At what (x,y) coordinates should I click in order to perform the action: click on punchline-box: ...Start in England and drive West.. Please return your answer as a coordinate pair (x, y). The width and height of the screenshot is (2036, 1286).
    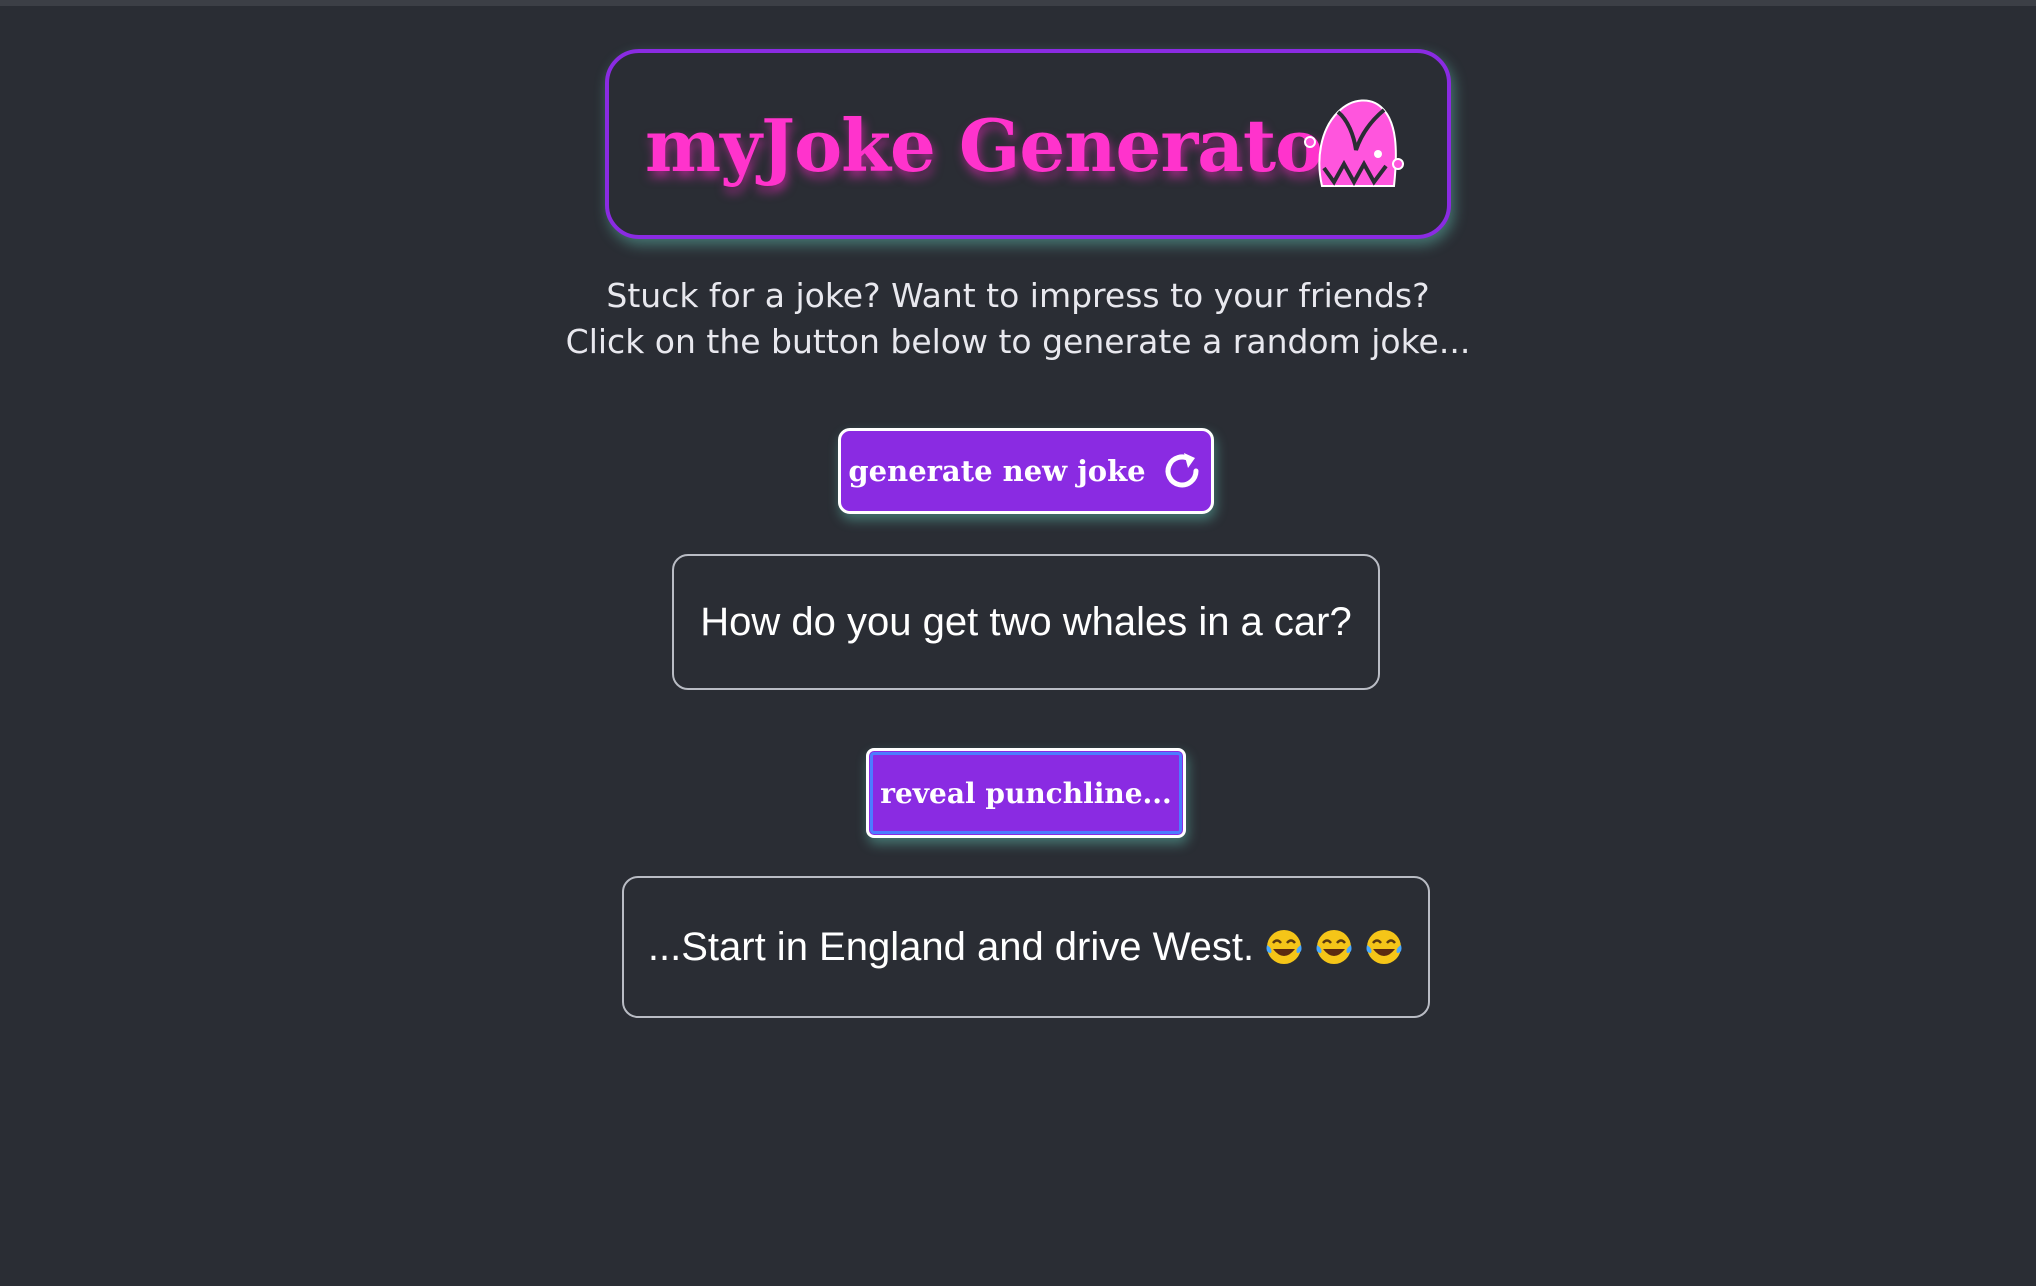
    Looking at the image, I should click on (1026, 947).